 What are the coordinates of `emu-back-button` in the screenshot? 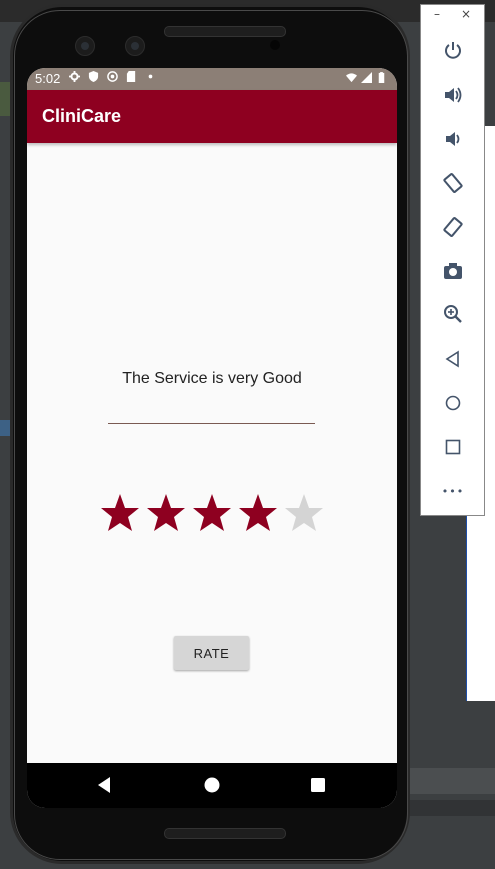 It's located at (453, 359).